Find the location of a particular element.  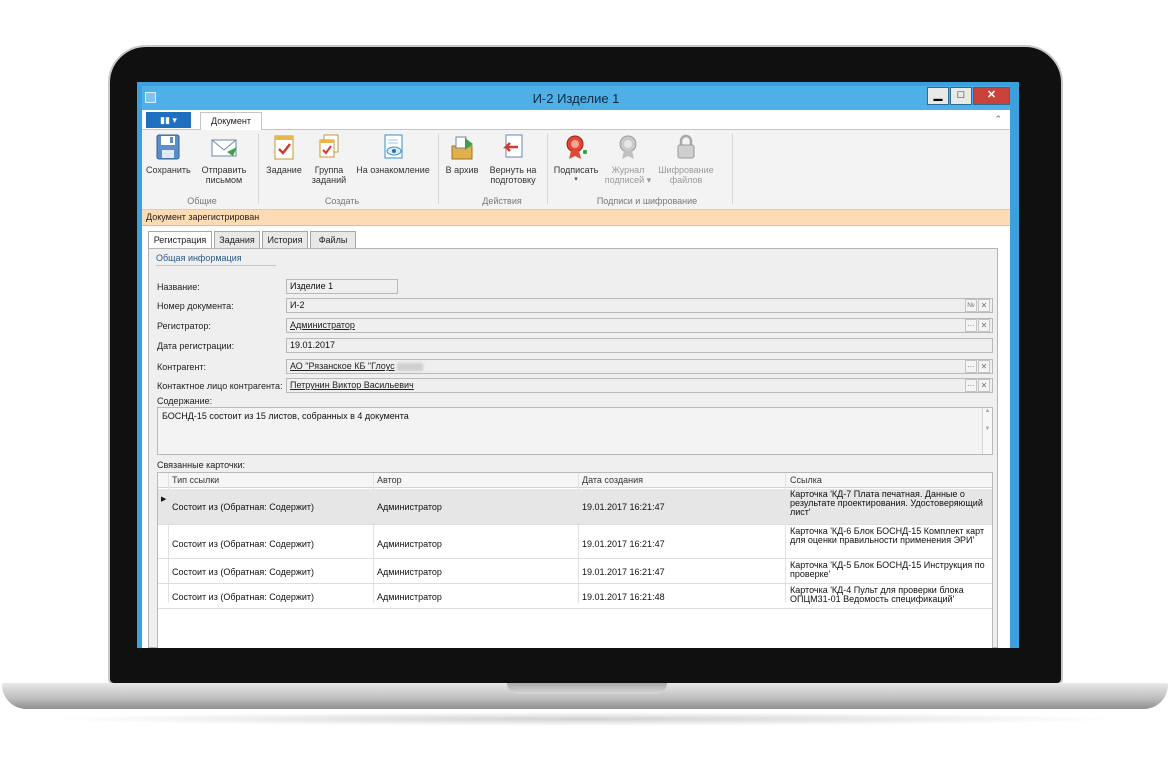

ribbon-tab-row: ▮▮ ▾ Документ ⌃ is located at coordinates (576, 120).